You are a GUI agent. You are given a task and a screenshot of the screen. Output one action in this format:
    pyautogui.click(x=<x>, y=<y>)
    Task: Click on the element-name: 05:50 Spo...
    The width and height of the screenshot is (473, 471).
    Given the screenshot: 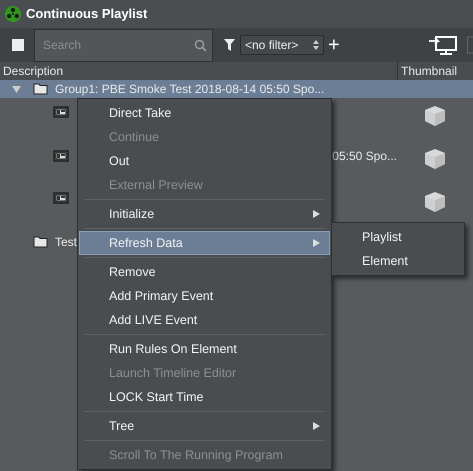 What is the action you would take?
    pyautogui.click(x=364, y=156)
    